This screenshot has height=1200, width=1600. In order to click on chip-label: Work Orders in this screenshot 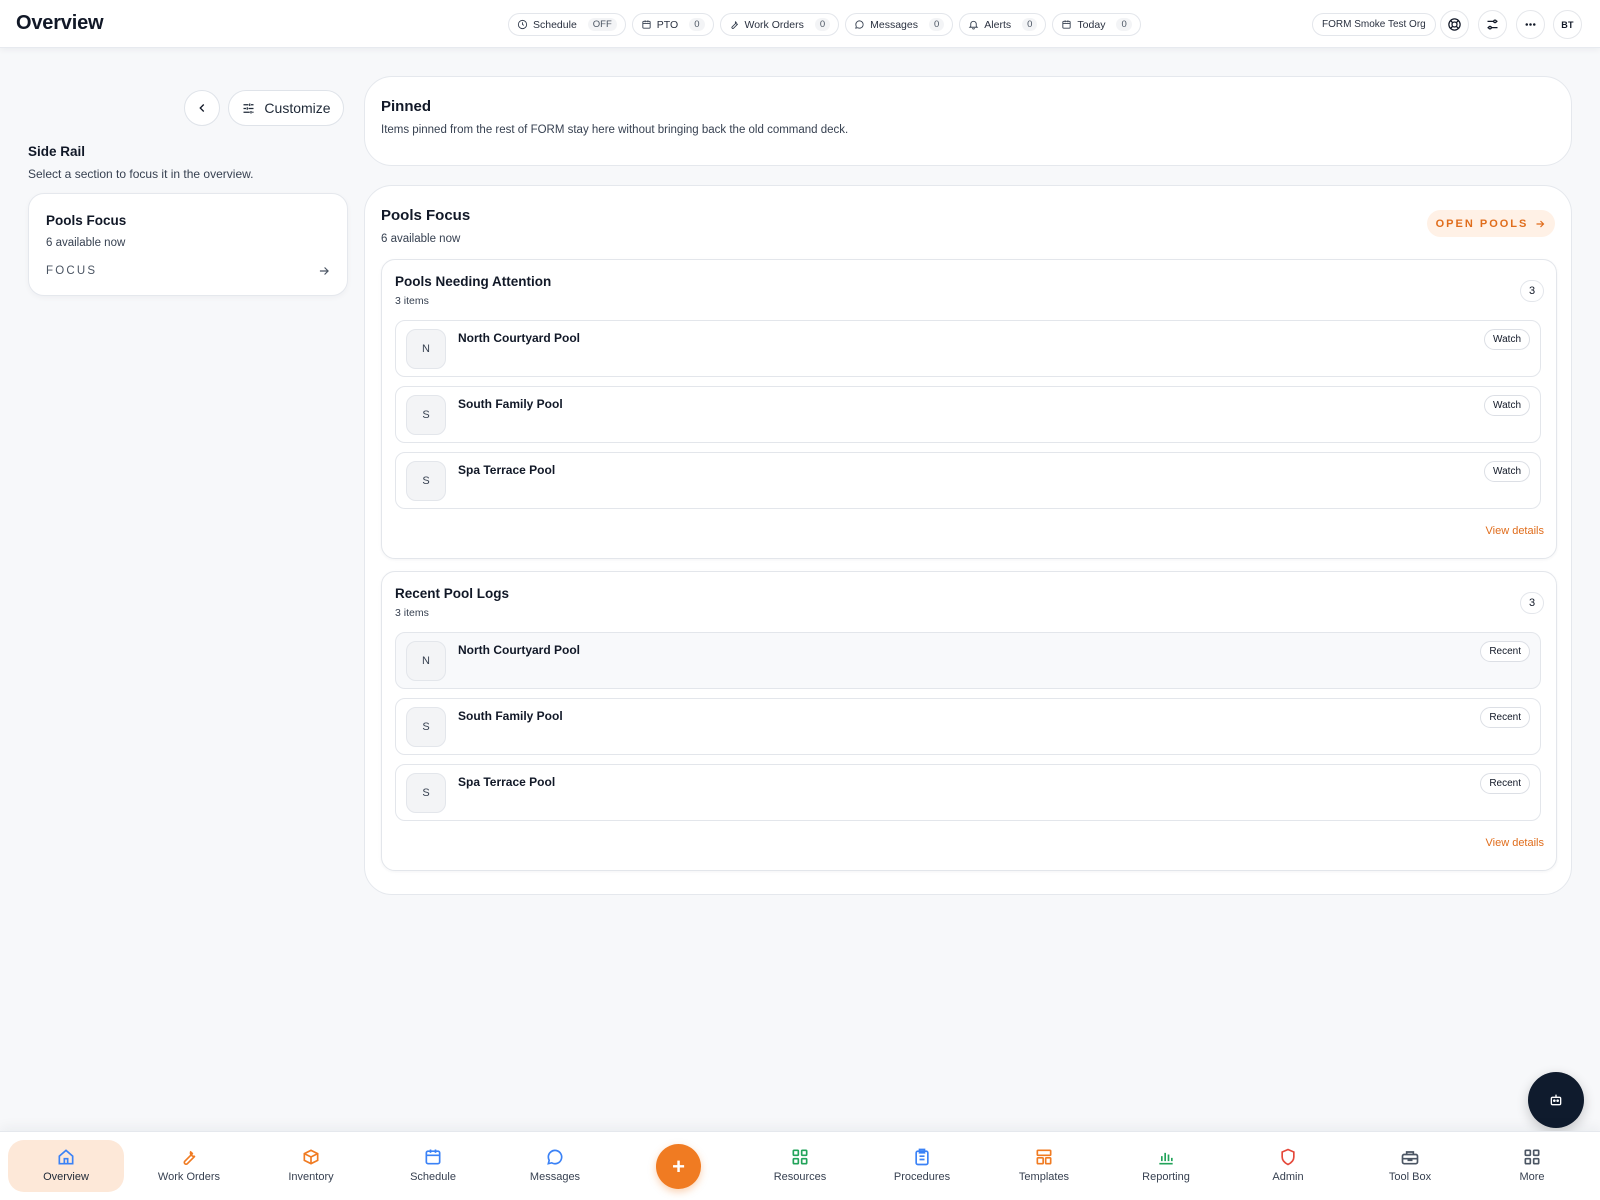, I will do `click(774, 24)`.